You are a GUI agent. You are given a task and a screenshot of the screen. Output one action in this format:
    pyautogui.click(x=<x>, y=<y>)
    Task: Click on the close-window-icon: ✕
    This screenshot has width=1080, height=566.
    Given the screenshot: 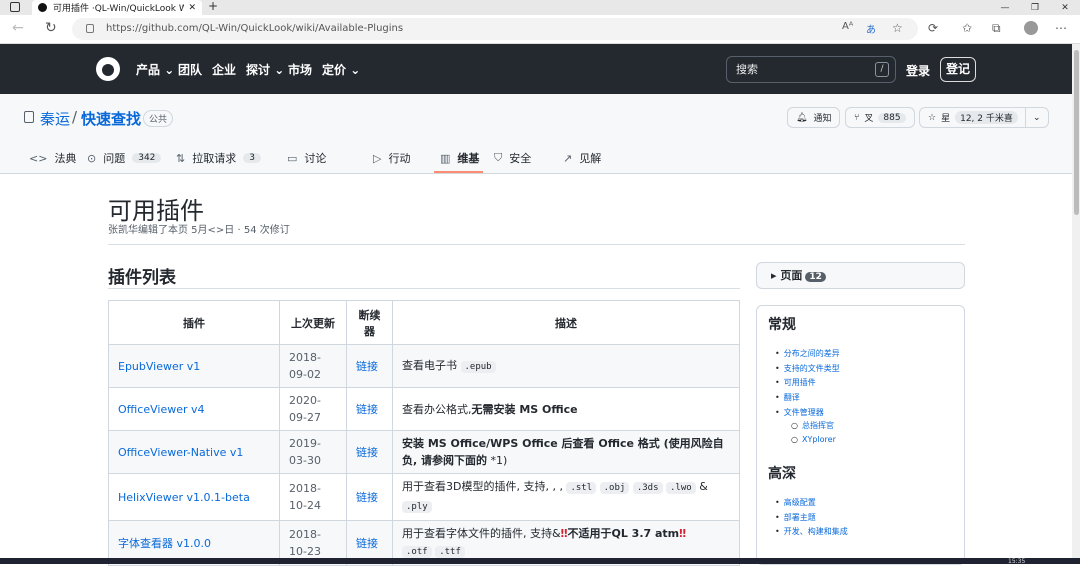 What is the action you would take?
    pyautogui.click(x=1065, y=7)
    